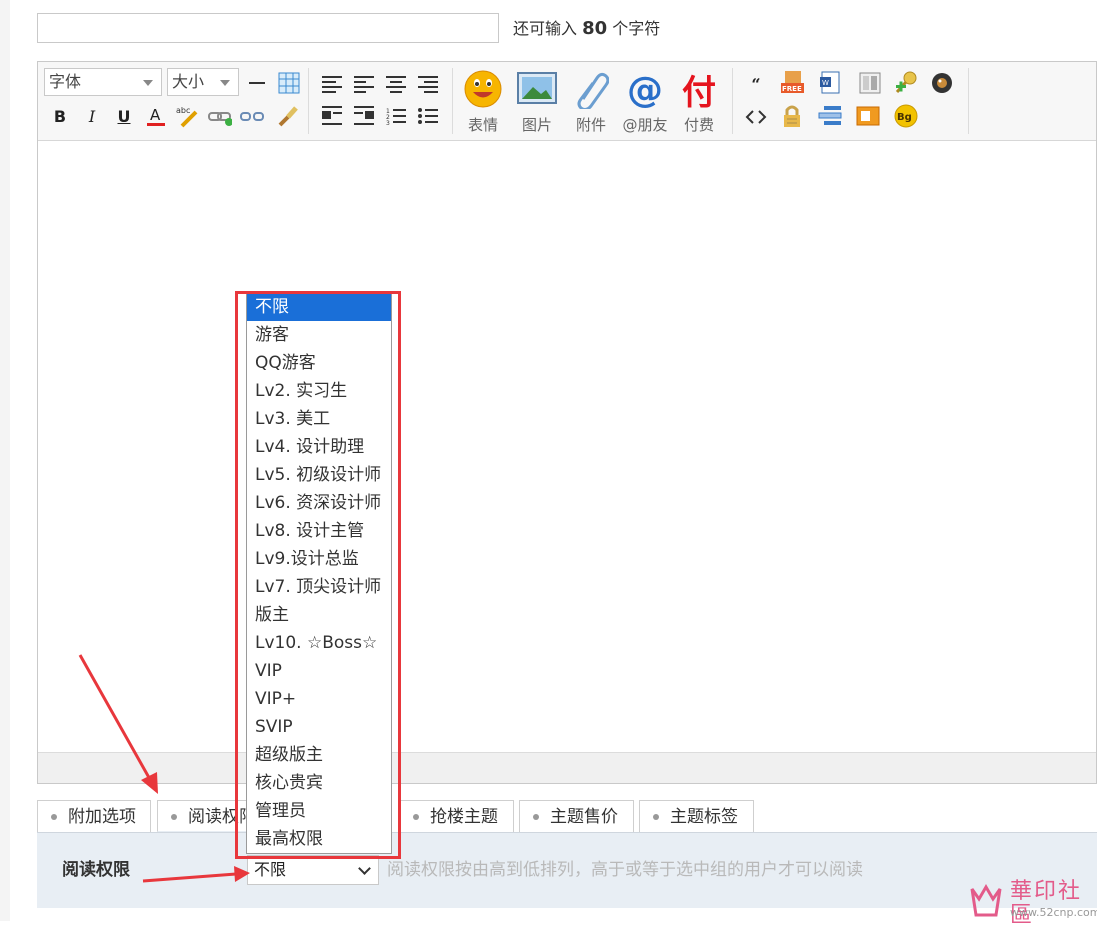  Describe the element at coordinates (189, 877) in the screenshot. I see `annotation-arrow-to-select` at that location.